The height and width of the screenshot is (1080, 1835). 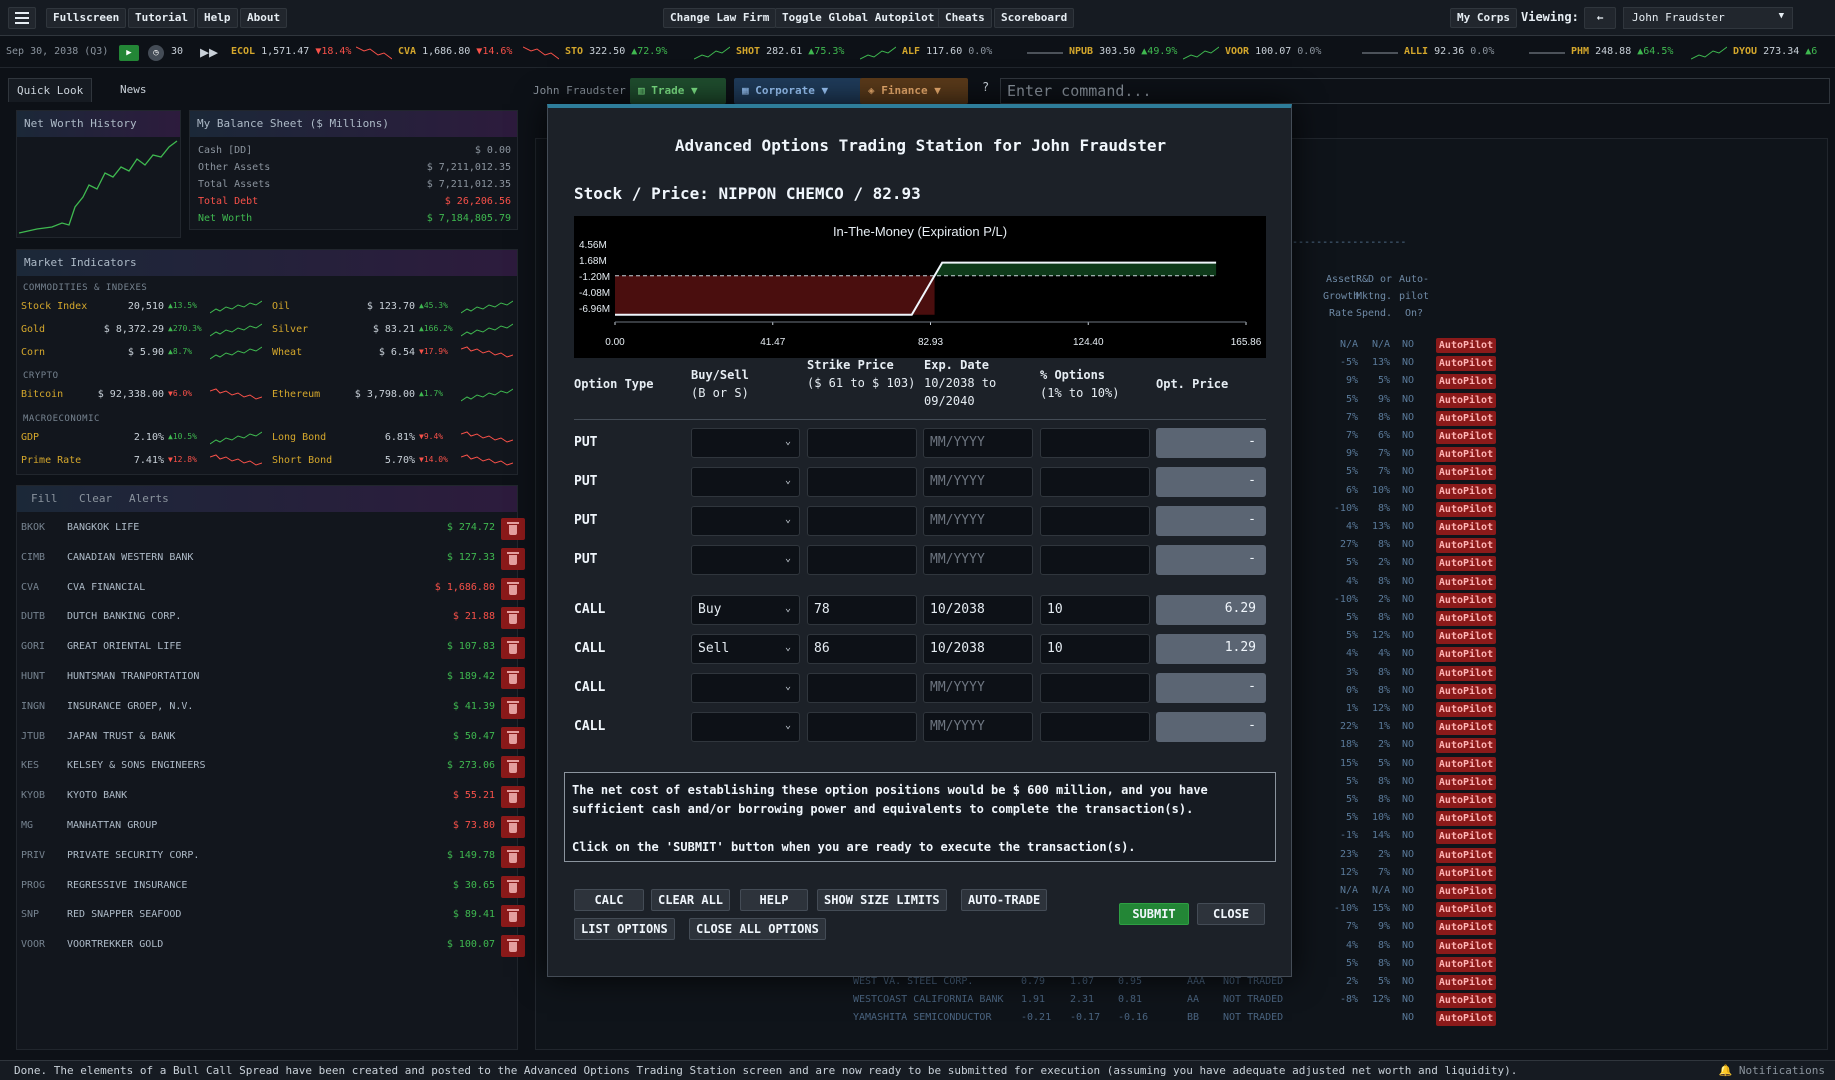 What do you see at coordinates (276, 618) in the screenshot?
I see `watchlist-row: DUTB DUTCH BANKING CORP. $ 21.88` at bounding box center [276, 618].